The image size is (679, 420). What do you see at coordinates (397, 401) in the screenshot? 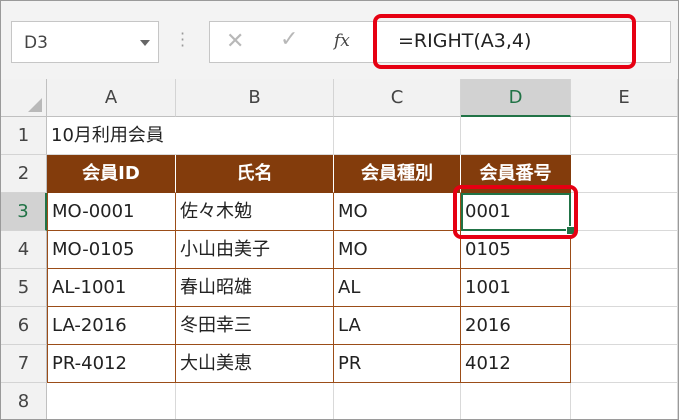
I see `cell-c8` at bounding box center [397, 401].